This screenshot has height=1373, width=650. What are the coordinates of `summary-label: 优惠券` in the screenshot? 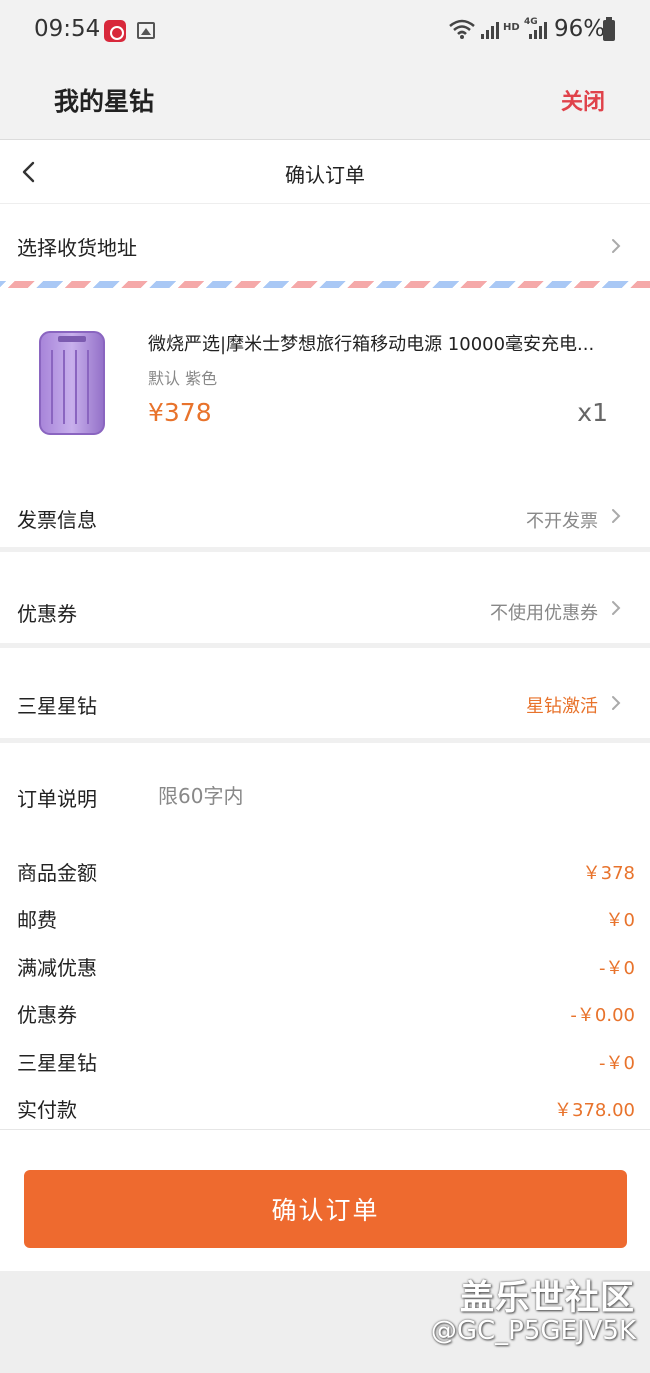 It's located at (47, 1015).